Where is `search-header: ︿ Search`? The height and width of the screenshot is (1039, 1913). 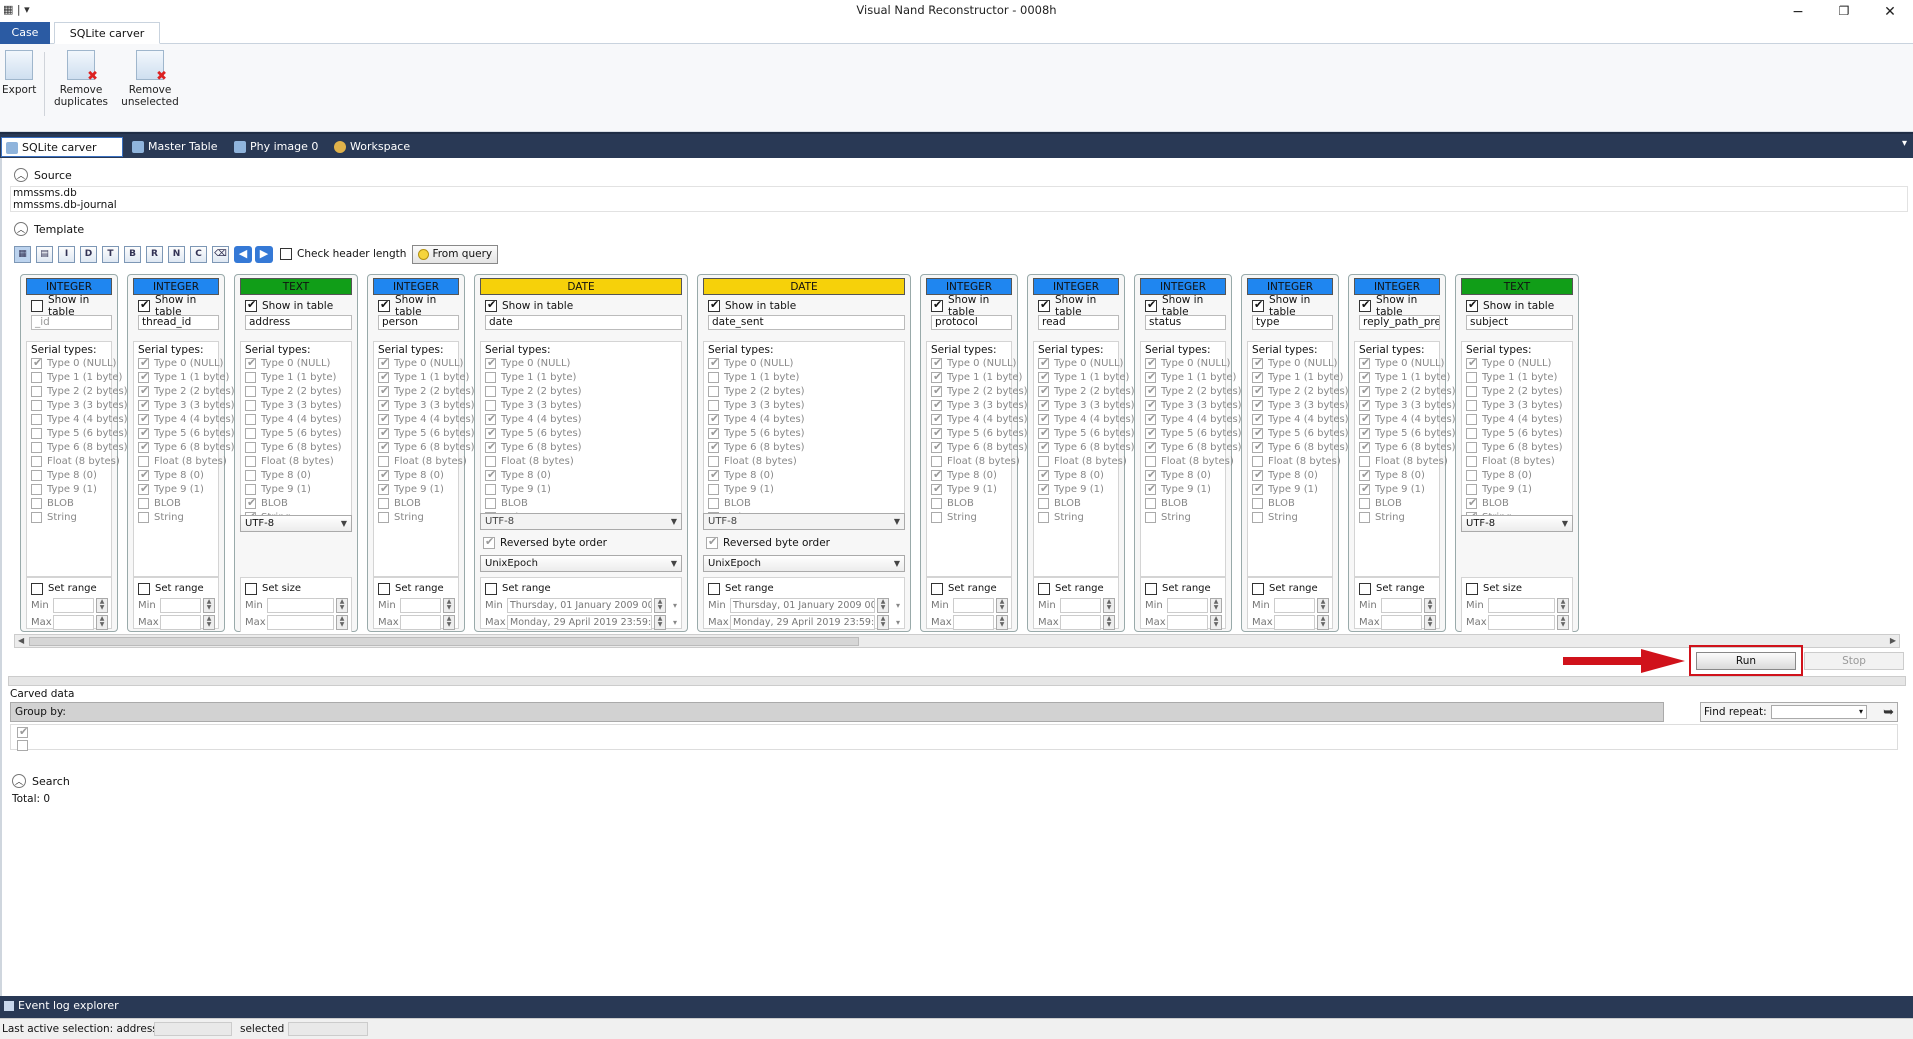
search-header: ︿ Search is located at coordinates (41, 781).